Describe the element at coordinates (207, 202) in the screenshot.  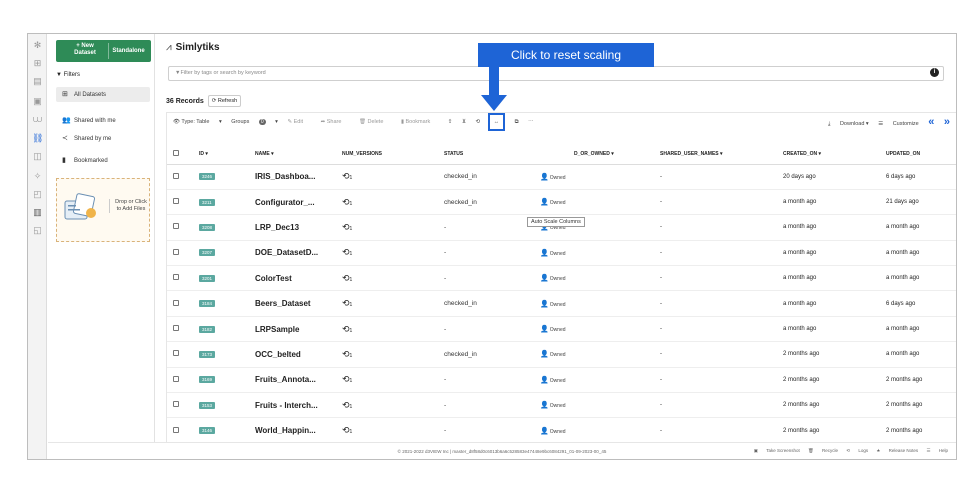
I see `id-badge: 3211` at that location.